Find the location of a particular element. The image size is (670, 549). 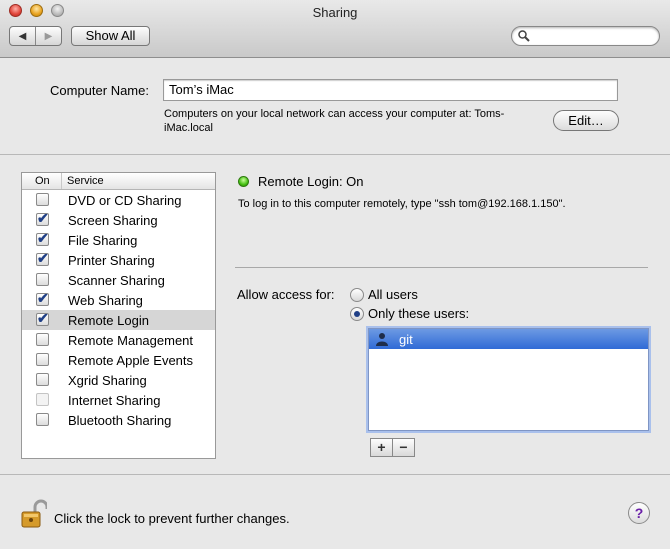

only-these-users-label: Only these users: is located at coordinates (418, 313).